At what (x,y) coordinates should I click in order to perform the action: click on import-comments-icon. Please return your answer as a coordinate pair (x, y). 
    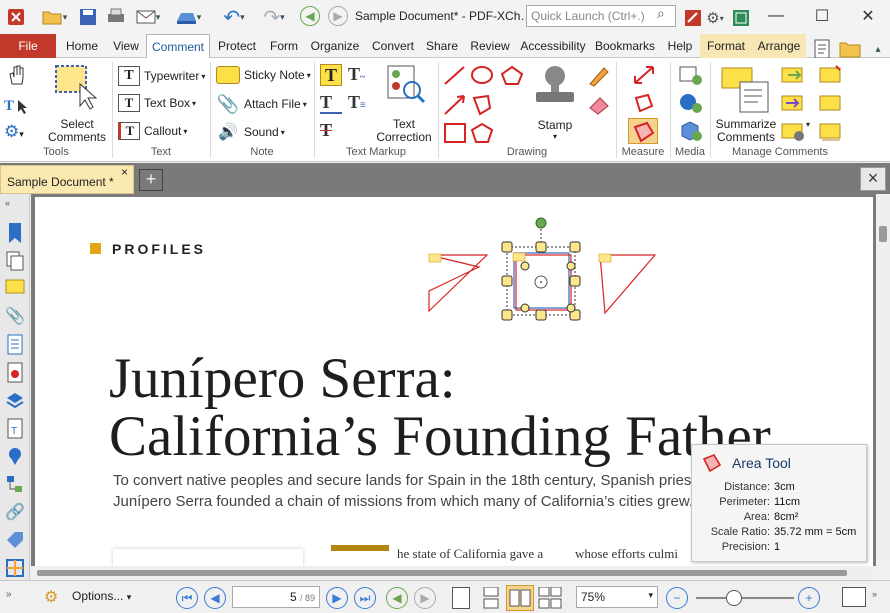
    Looking at the image, I should click on (793, 75).